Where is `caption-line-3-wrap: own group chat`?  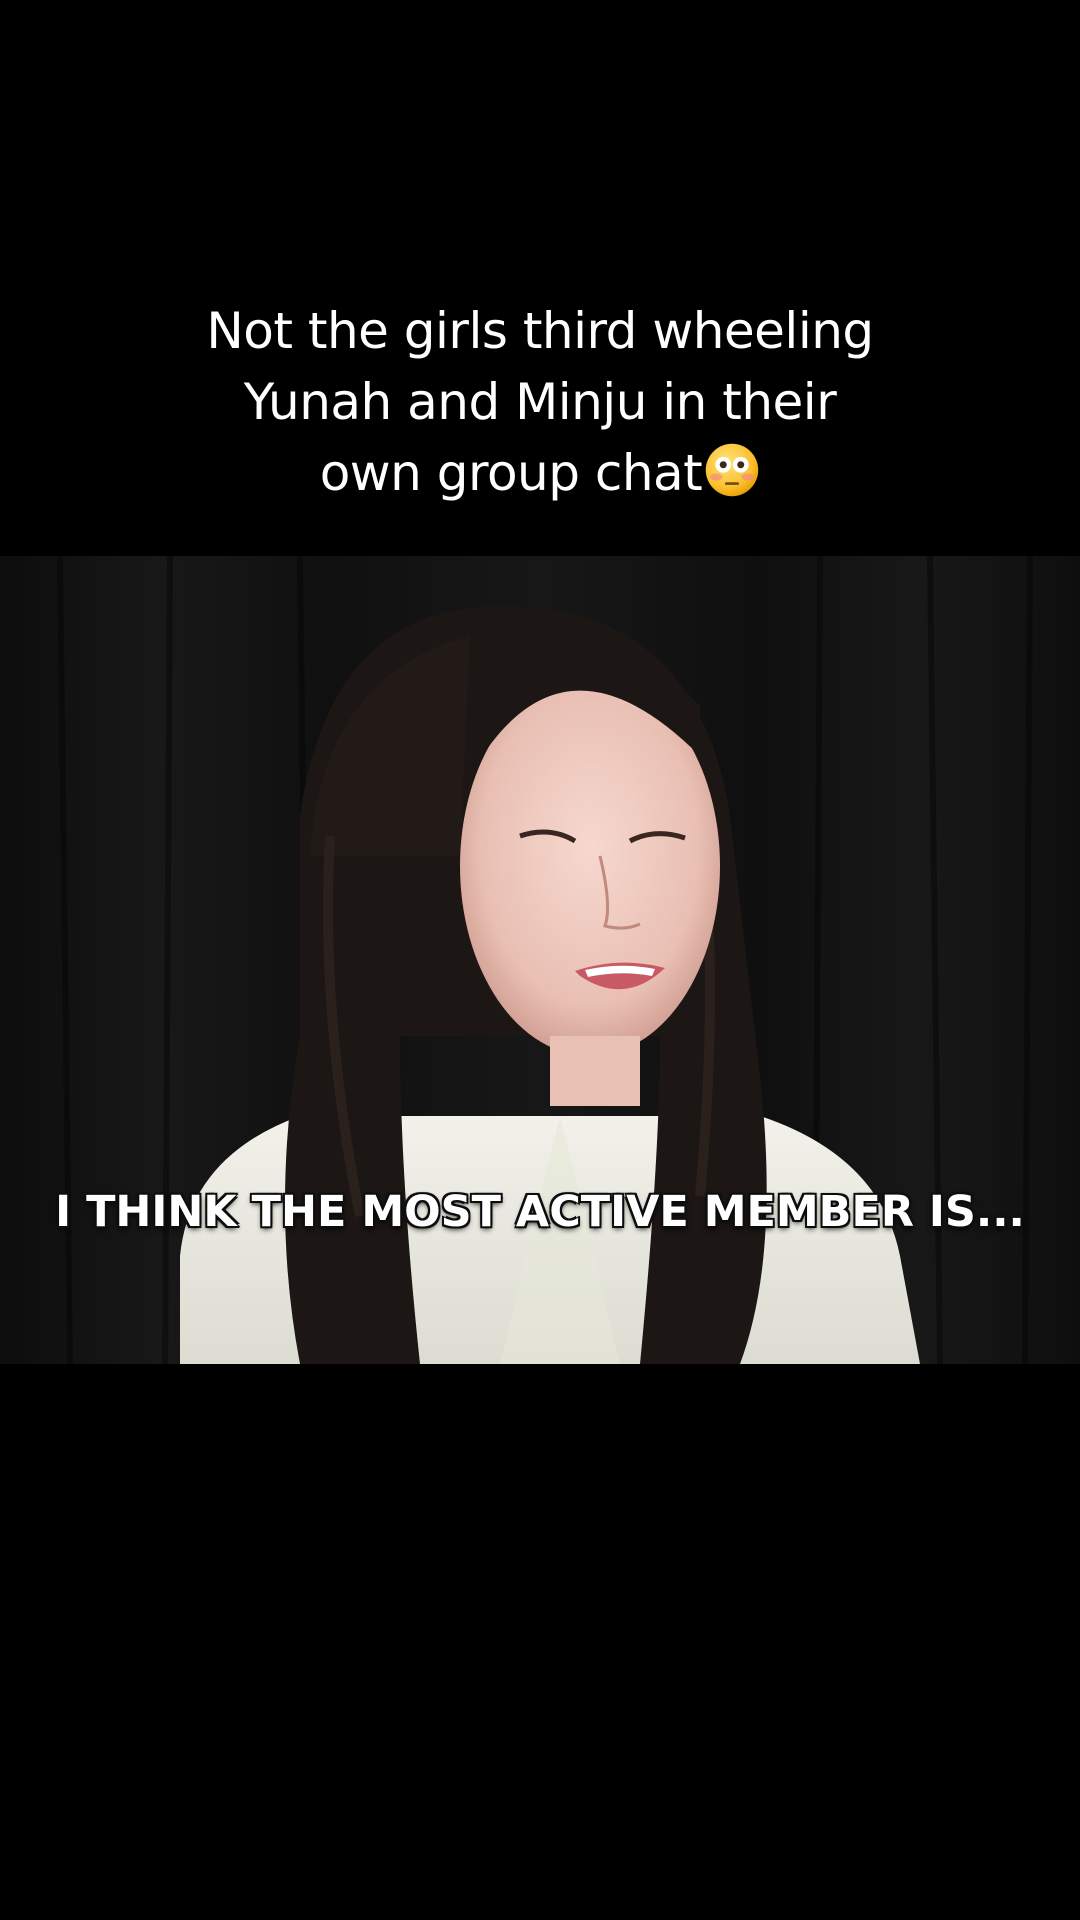 caption-line-3-wrap: own group chat is located at coordinates (540, 473).